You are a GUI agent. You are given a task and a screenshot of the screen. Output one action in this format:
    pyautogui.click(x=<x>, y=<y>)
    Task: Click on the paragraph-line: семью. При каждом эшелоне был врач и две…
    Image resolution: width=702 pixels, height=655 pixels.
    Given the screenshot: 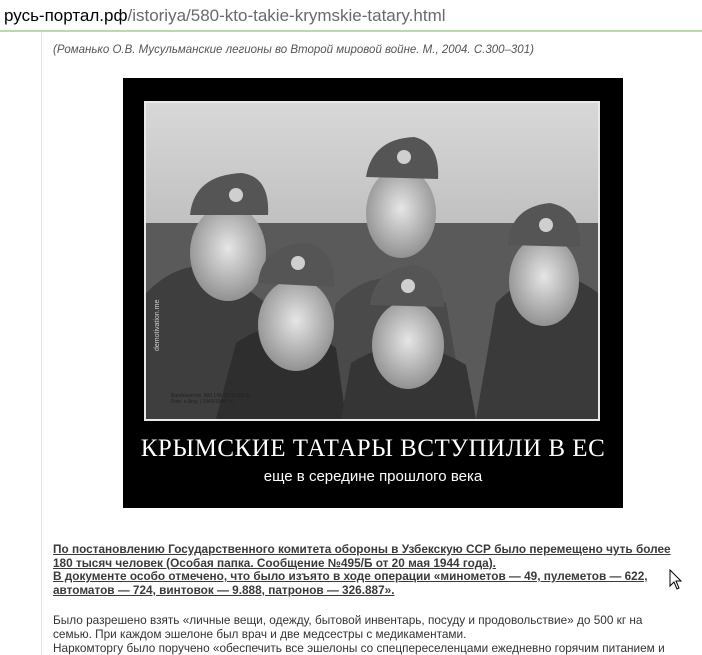 What is the action you would take?
    pyautogui.click(x=260, y=634)
    